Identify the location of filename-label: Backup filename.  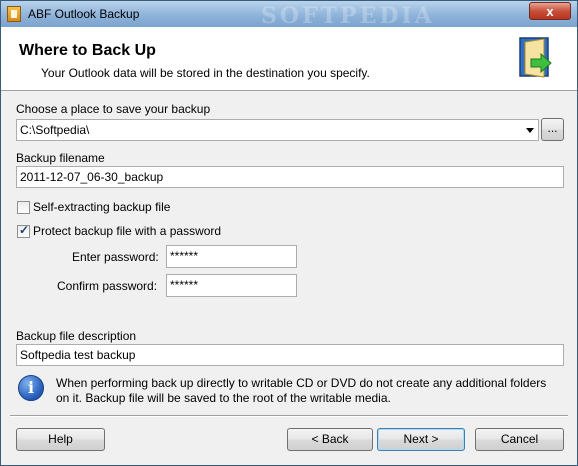
(60, 158).